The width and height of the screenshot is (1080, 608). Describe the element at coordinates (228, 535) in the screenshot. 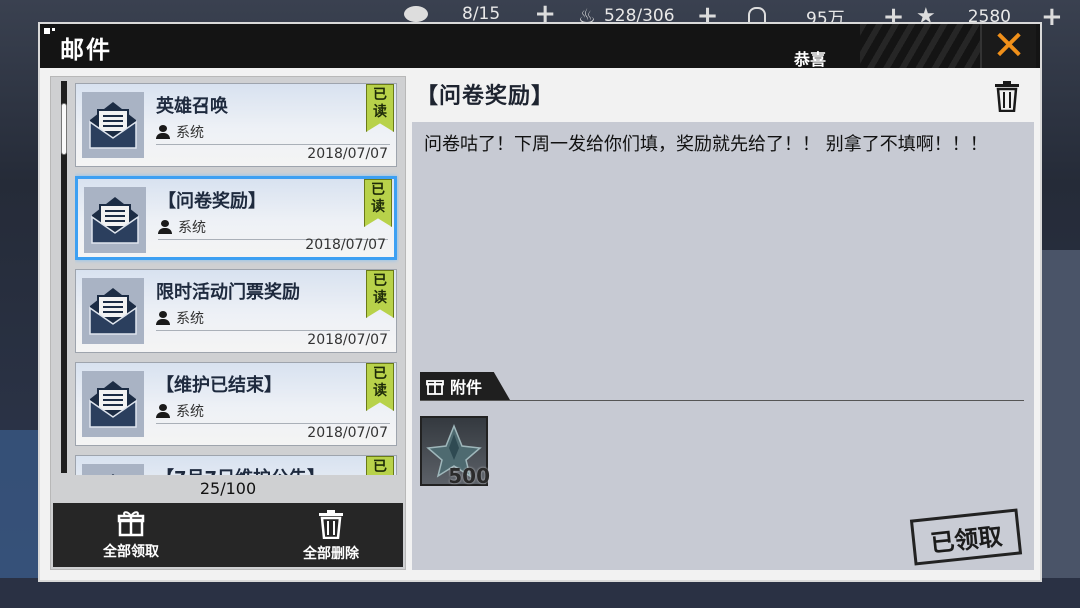

I see `mail-actions-bar: 全部领取 全部删除` at that location.